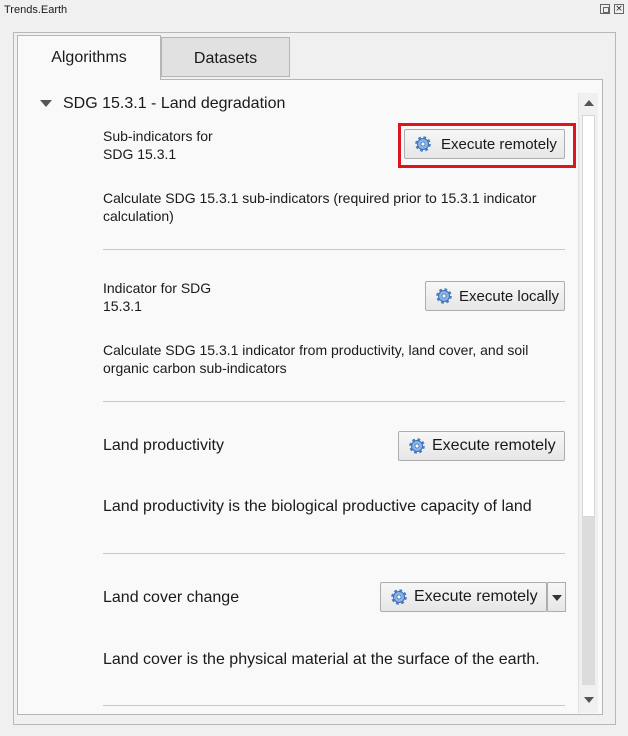  Describe the element at coordinates (487, 145) in the screenshot. I see `highlight-box` at that location.